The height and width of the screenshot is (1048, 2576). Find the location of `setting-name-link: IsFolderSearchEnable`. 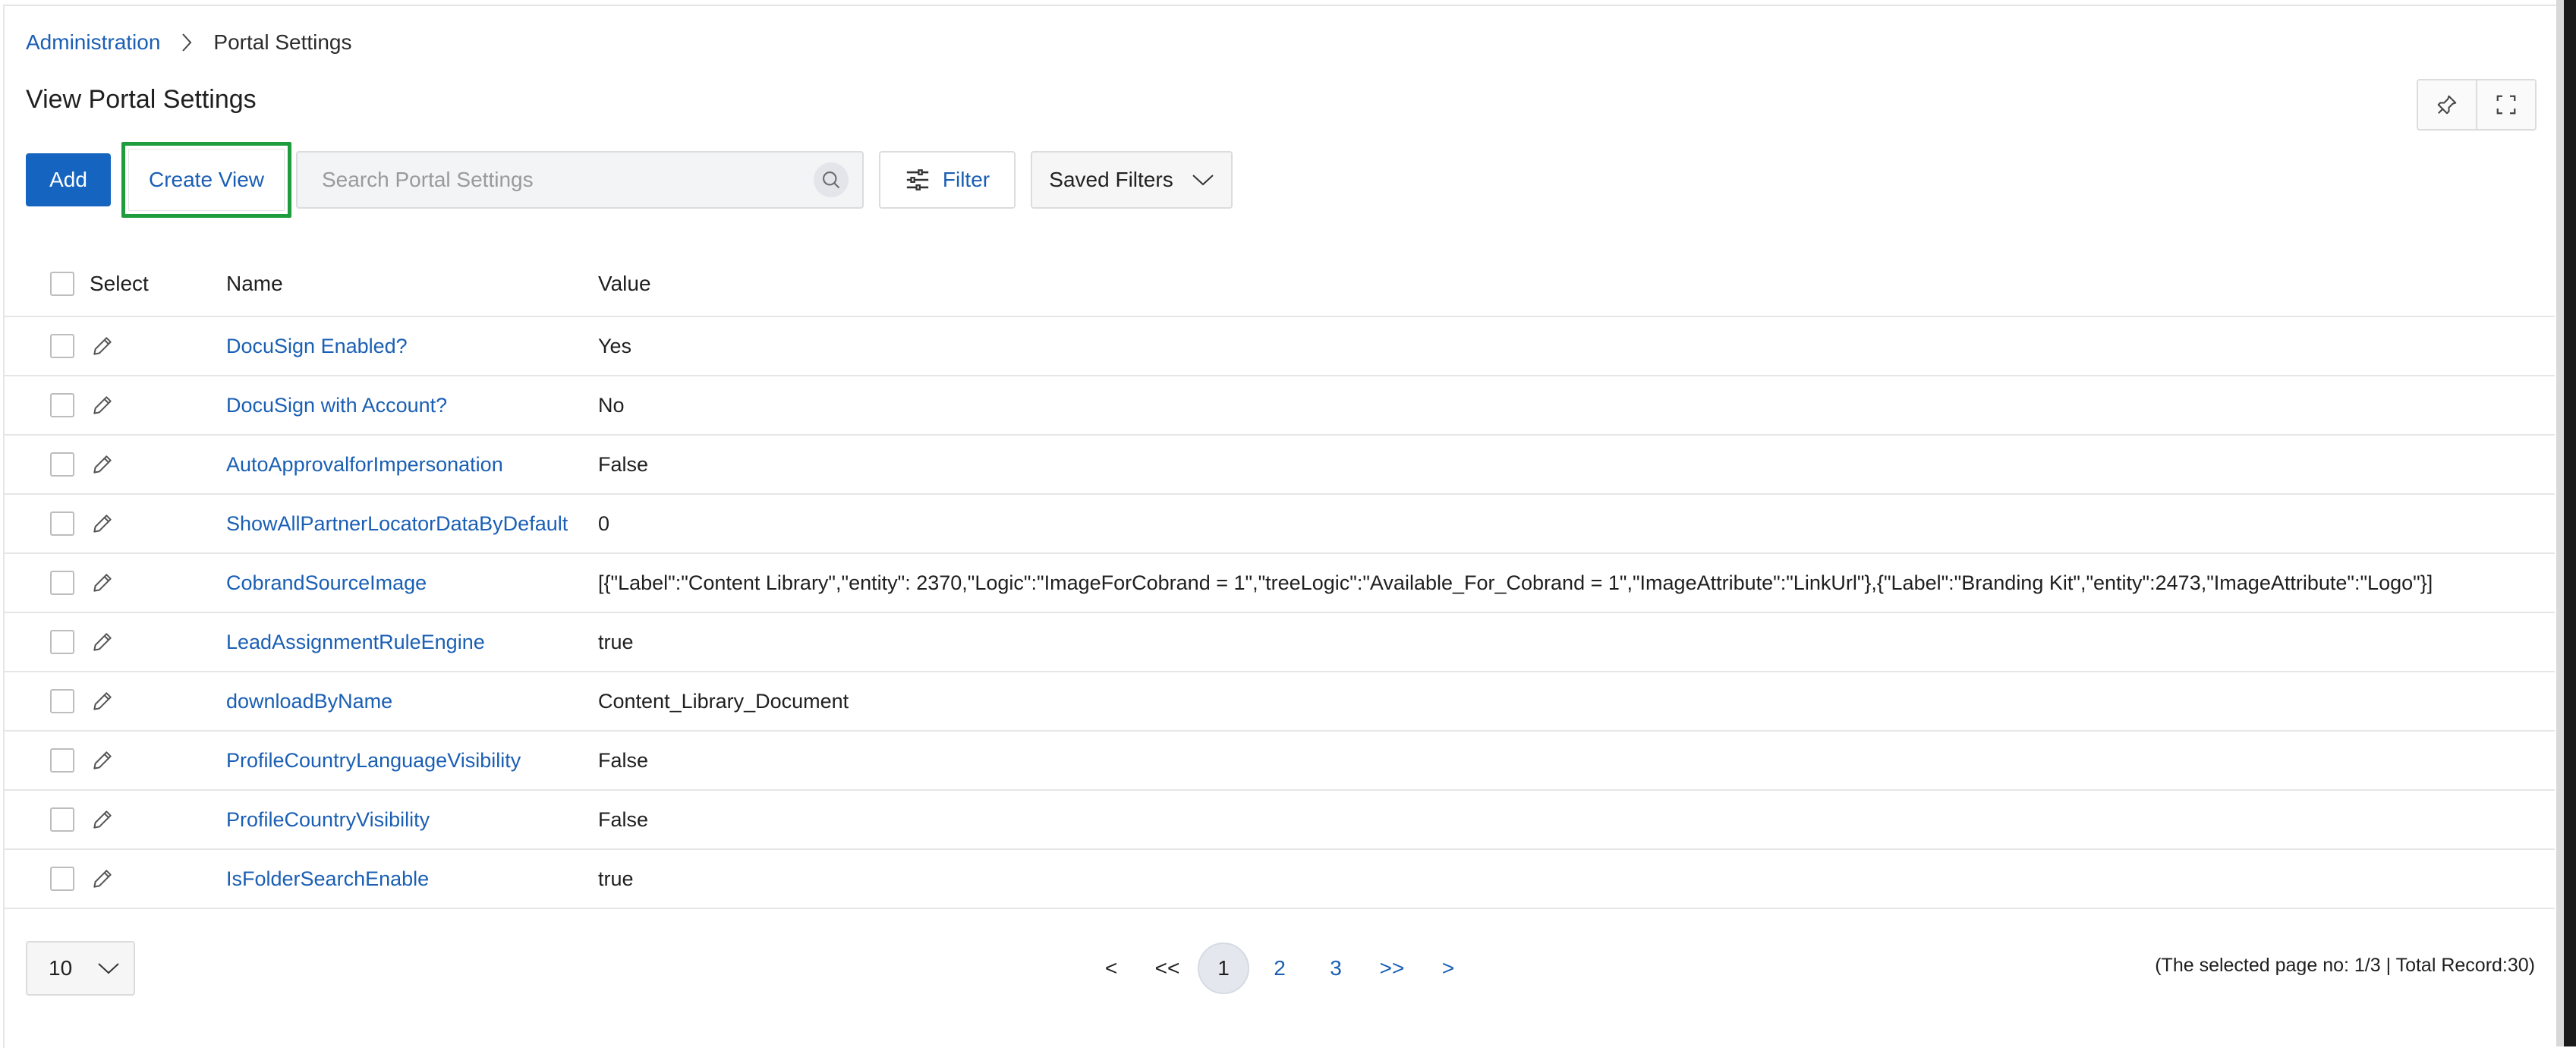

setting-name-link: IsFolderSearchEnable is located at coordinates (412, 879).